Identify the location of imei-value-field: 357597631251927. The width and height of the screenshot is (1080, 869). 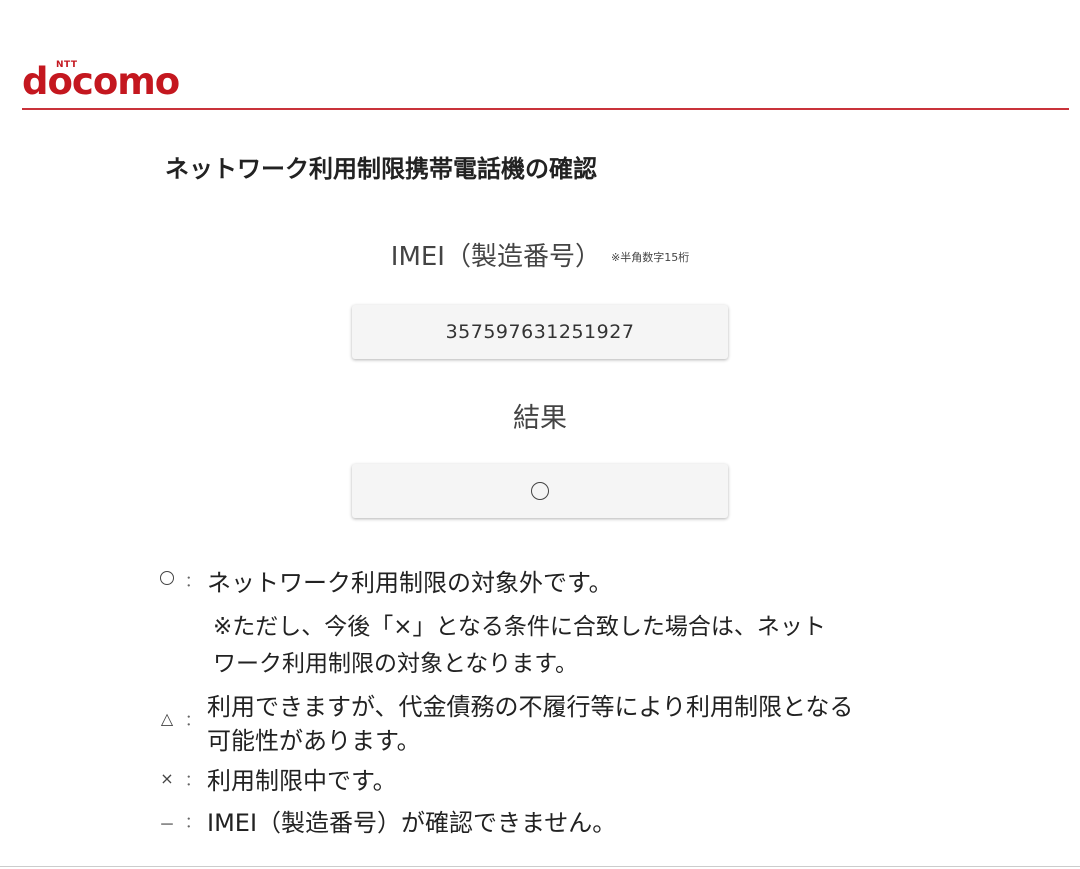
(540, 332).